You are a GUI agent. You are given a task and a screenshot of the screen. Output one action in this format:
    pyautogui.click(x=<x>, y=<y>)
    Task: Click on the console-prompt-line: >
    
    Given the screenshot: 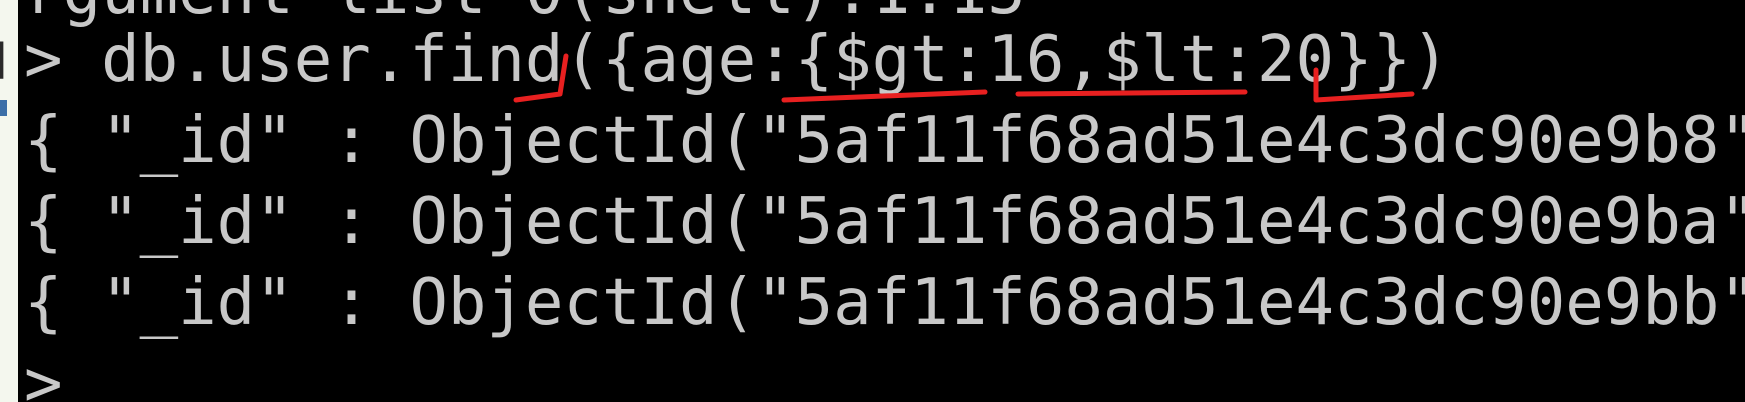 What is the action you would take?
    pyautogui.click(x=43, y=374)
    